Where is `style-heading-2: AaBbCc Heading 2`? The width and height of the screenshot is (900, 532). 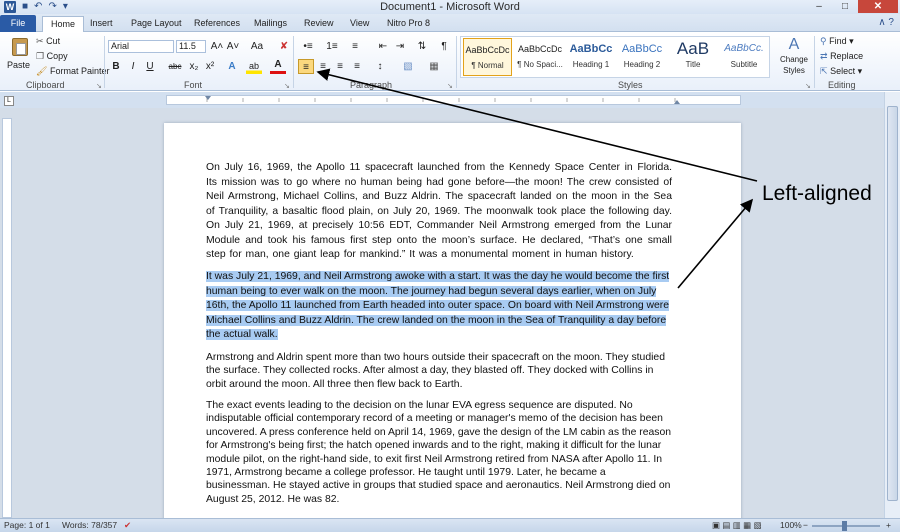 style-heading-2: AaBbCc Heading 2 is located at coordinates (642, 57).